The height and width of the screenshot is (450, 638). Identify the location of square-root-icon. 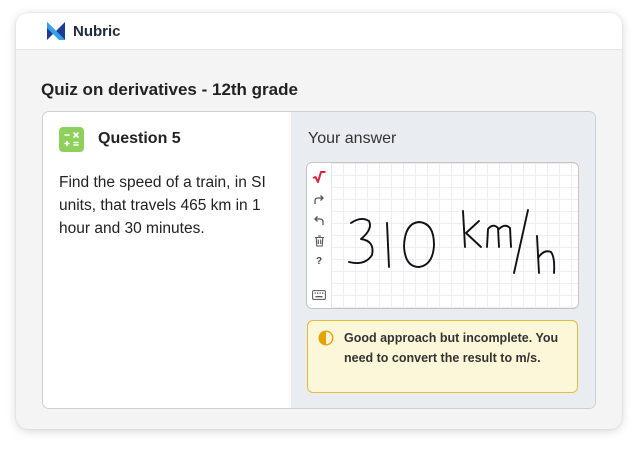
(319, 177).